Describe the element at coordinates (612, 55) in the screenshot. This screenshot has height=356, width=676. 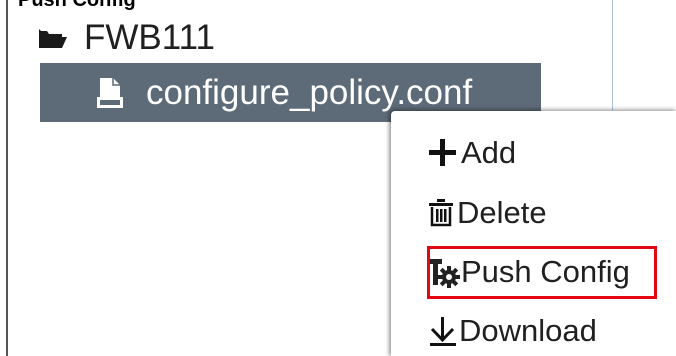
I see `panel-divider-right` at that location.